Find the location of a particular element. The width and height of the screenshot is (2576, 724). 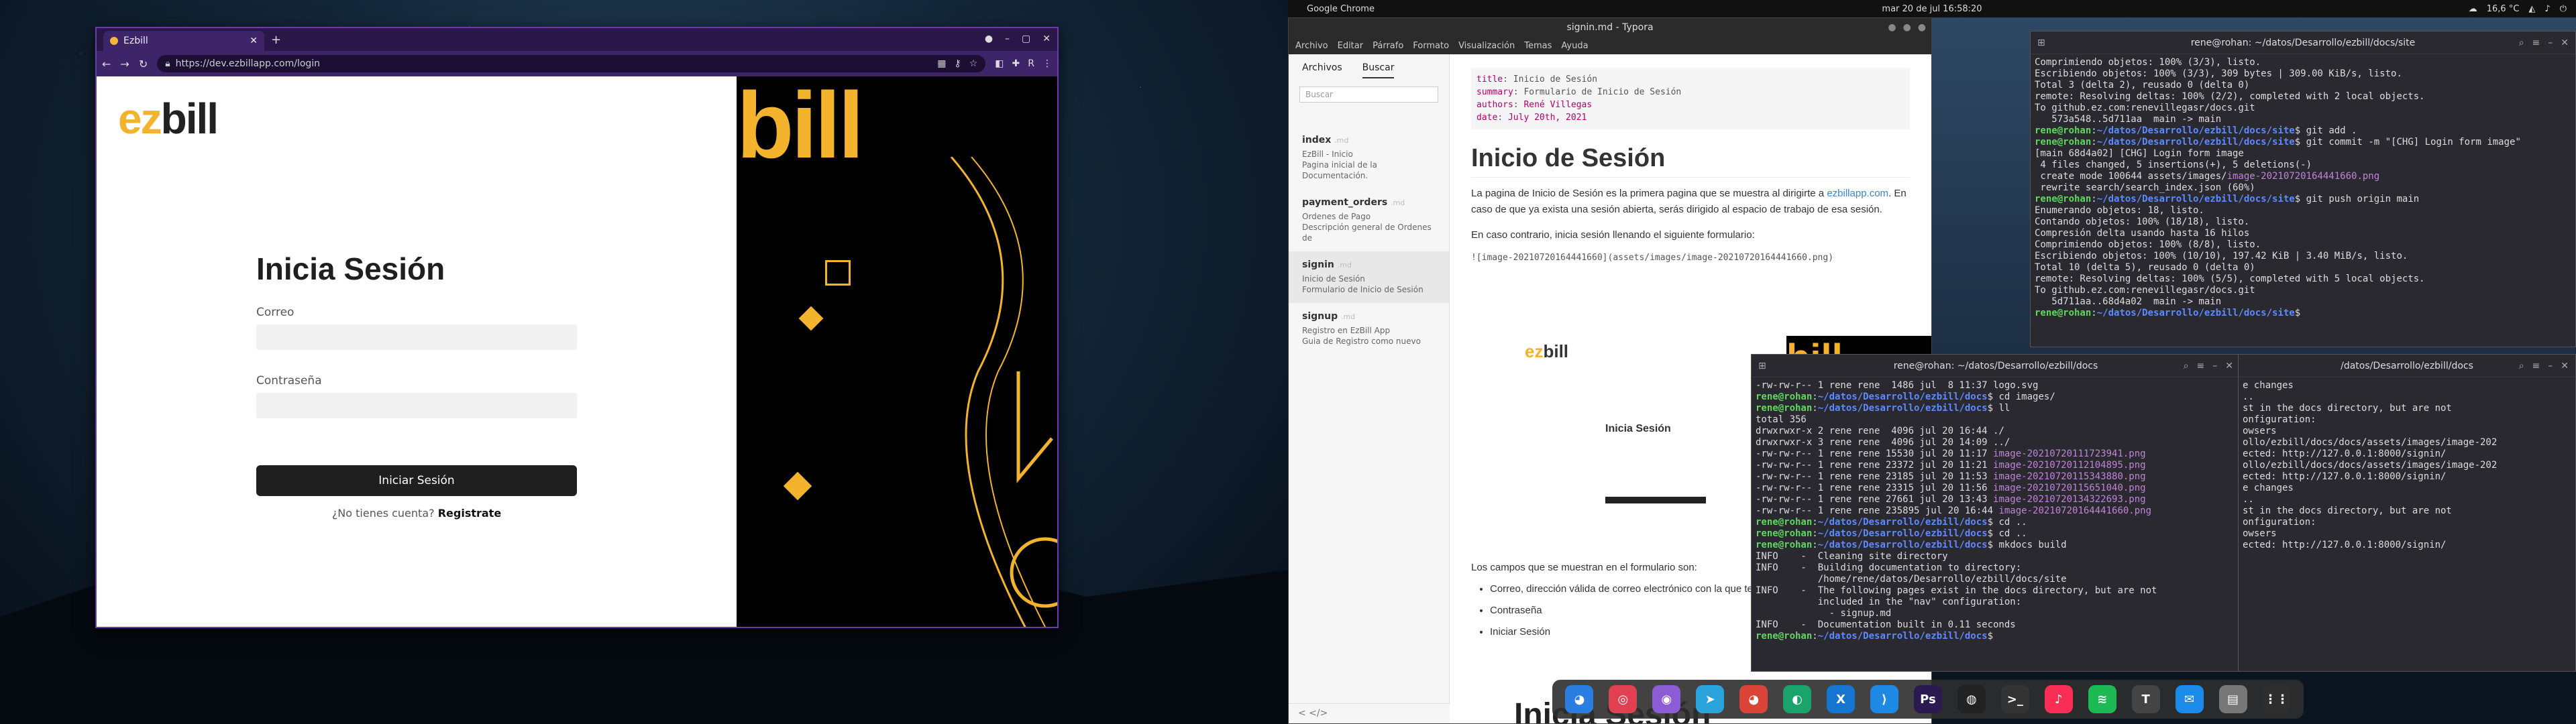

back-icon: ← is located at coordinates (106, 64).